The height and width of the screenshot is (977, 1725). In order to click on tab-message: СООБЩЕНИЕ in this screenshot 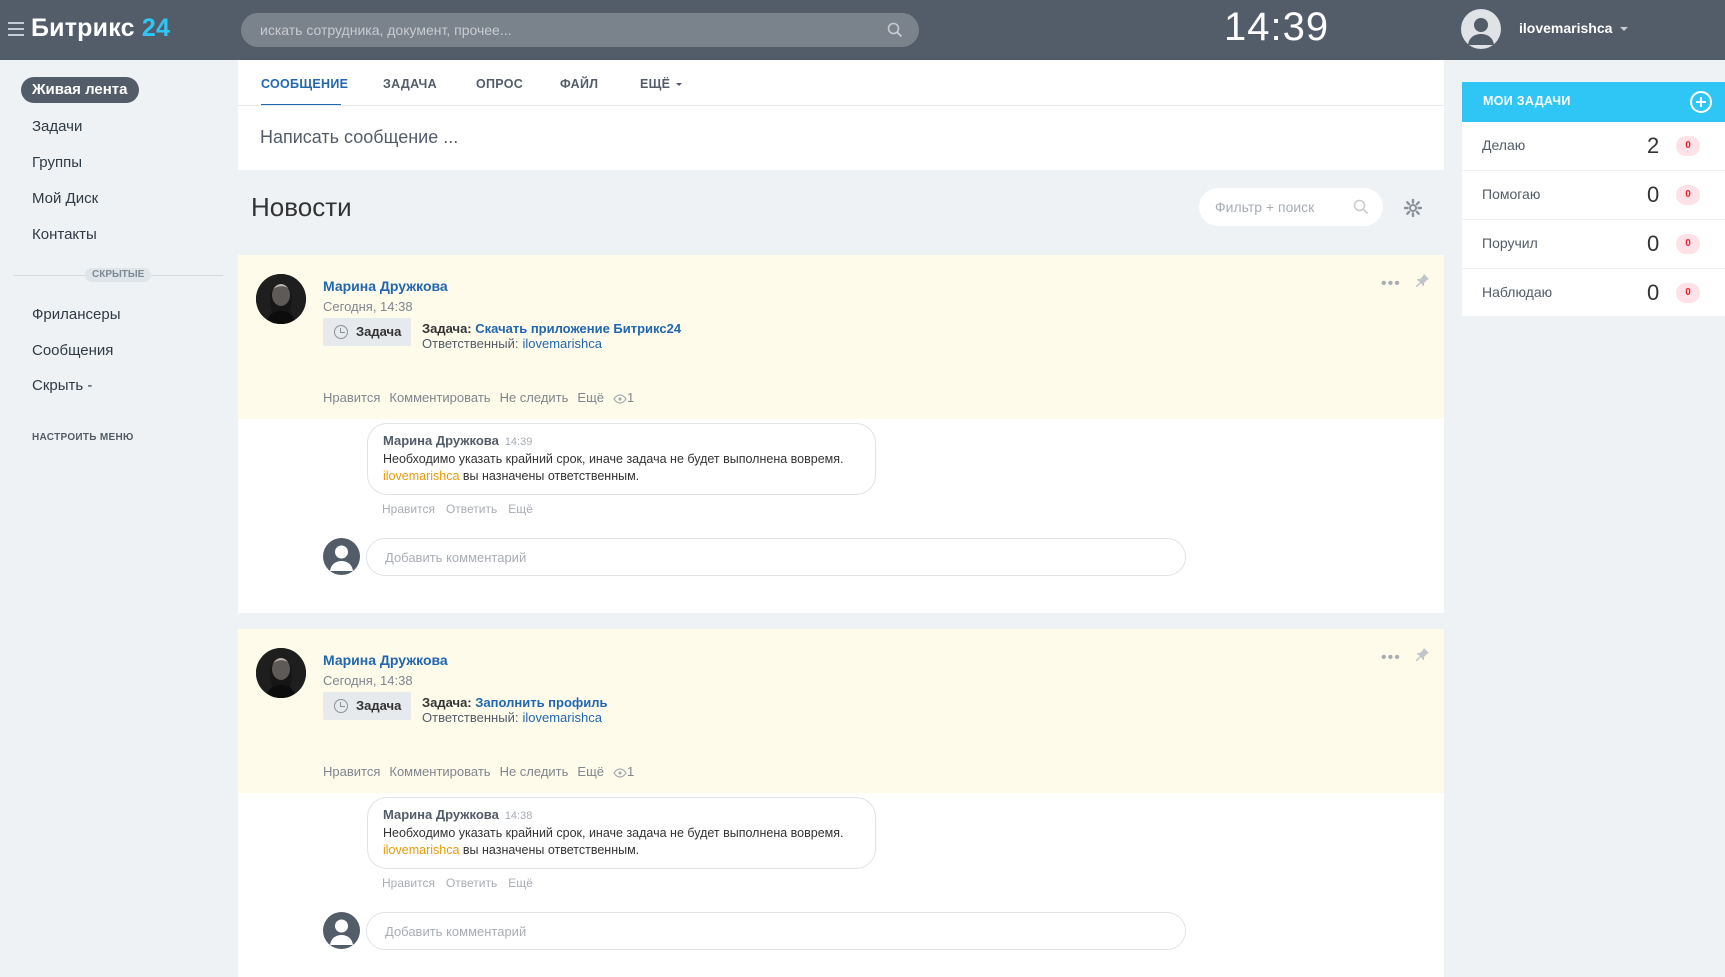, I will do `click(304, 84)`.